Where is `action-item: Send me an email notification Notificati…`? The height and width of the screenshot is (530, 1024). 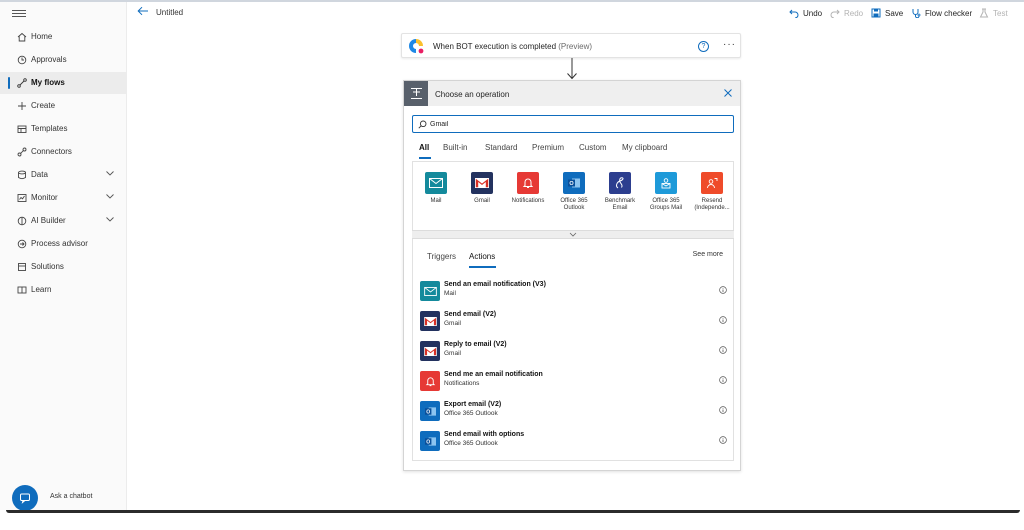 action-item: Send me an email notification Notificati… is located at coordinates (573, 381).